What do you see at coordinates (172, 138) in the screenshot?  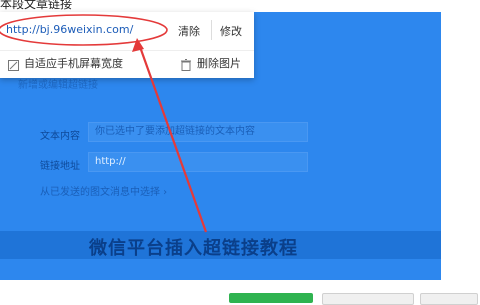 I see `annotation-arrow` at bounding box center [172, 138].